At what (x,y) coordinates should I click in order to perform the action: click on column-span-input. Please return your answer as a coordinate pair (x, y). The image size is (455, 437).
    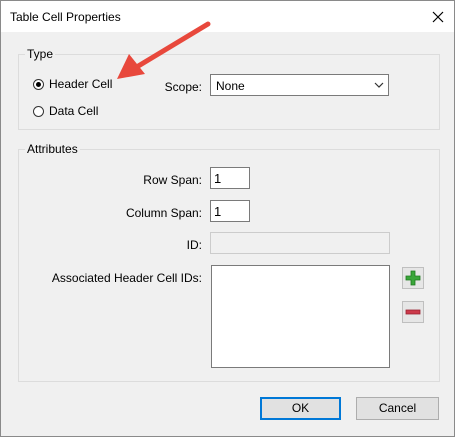
    Looking at the image, I should click on (230, 211).